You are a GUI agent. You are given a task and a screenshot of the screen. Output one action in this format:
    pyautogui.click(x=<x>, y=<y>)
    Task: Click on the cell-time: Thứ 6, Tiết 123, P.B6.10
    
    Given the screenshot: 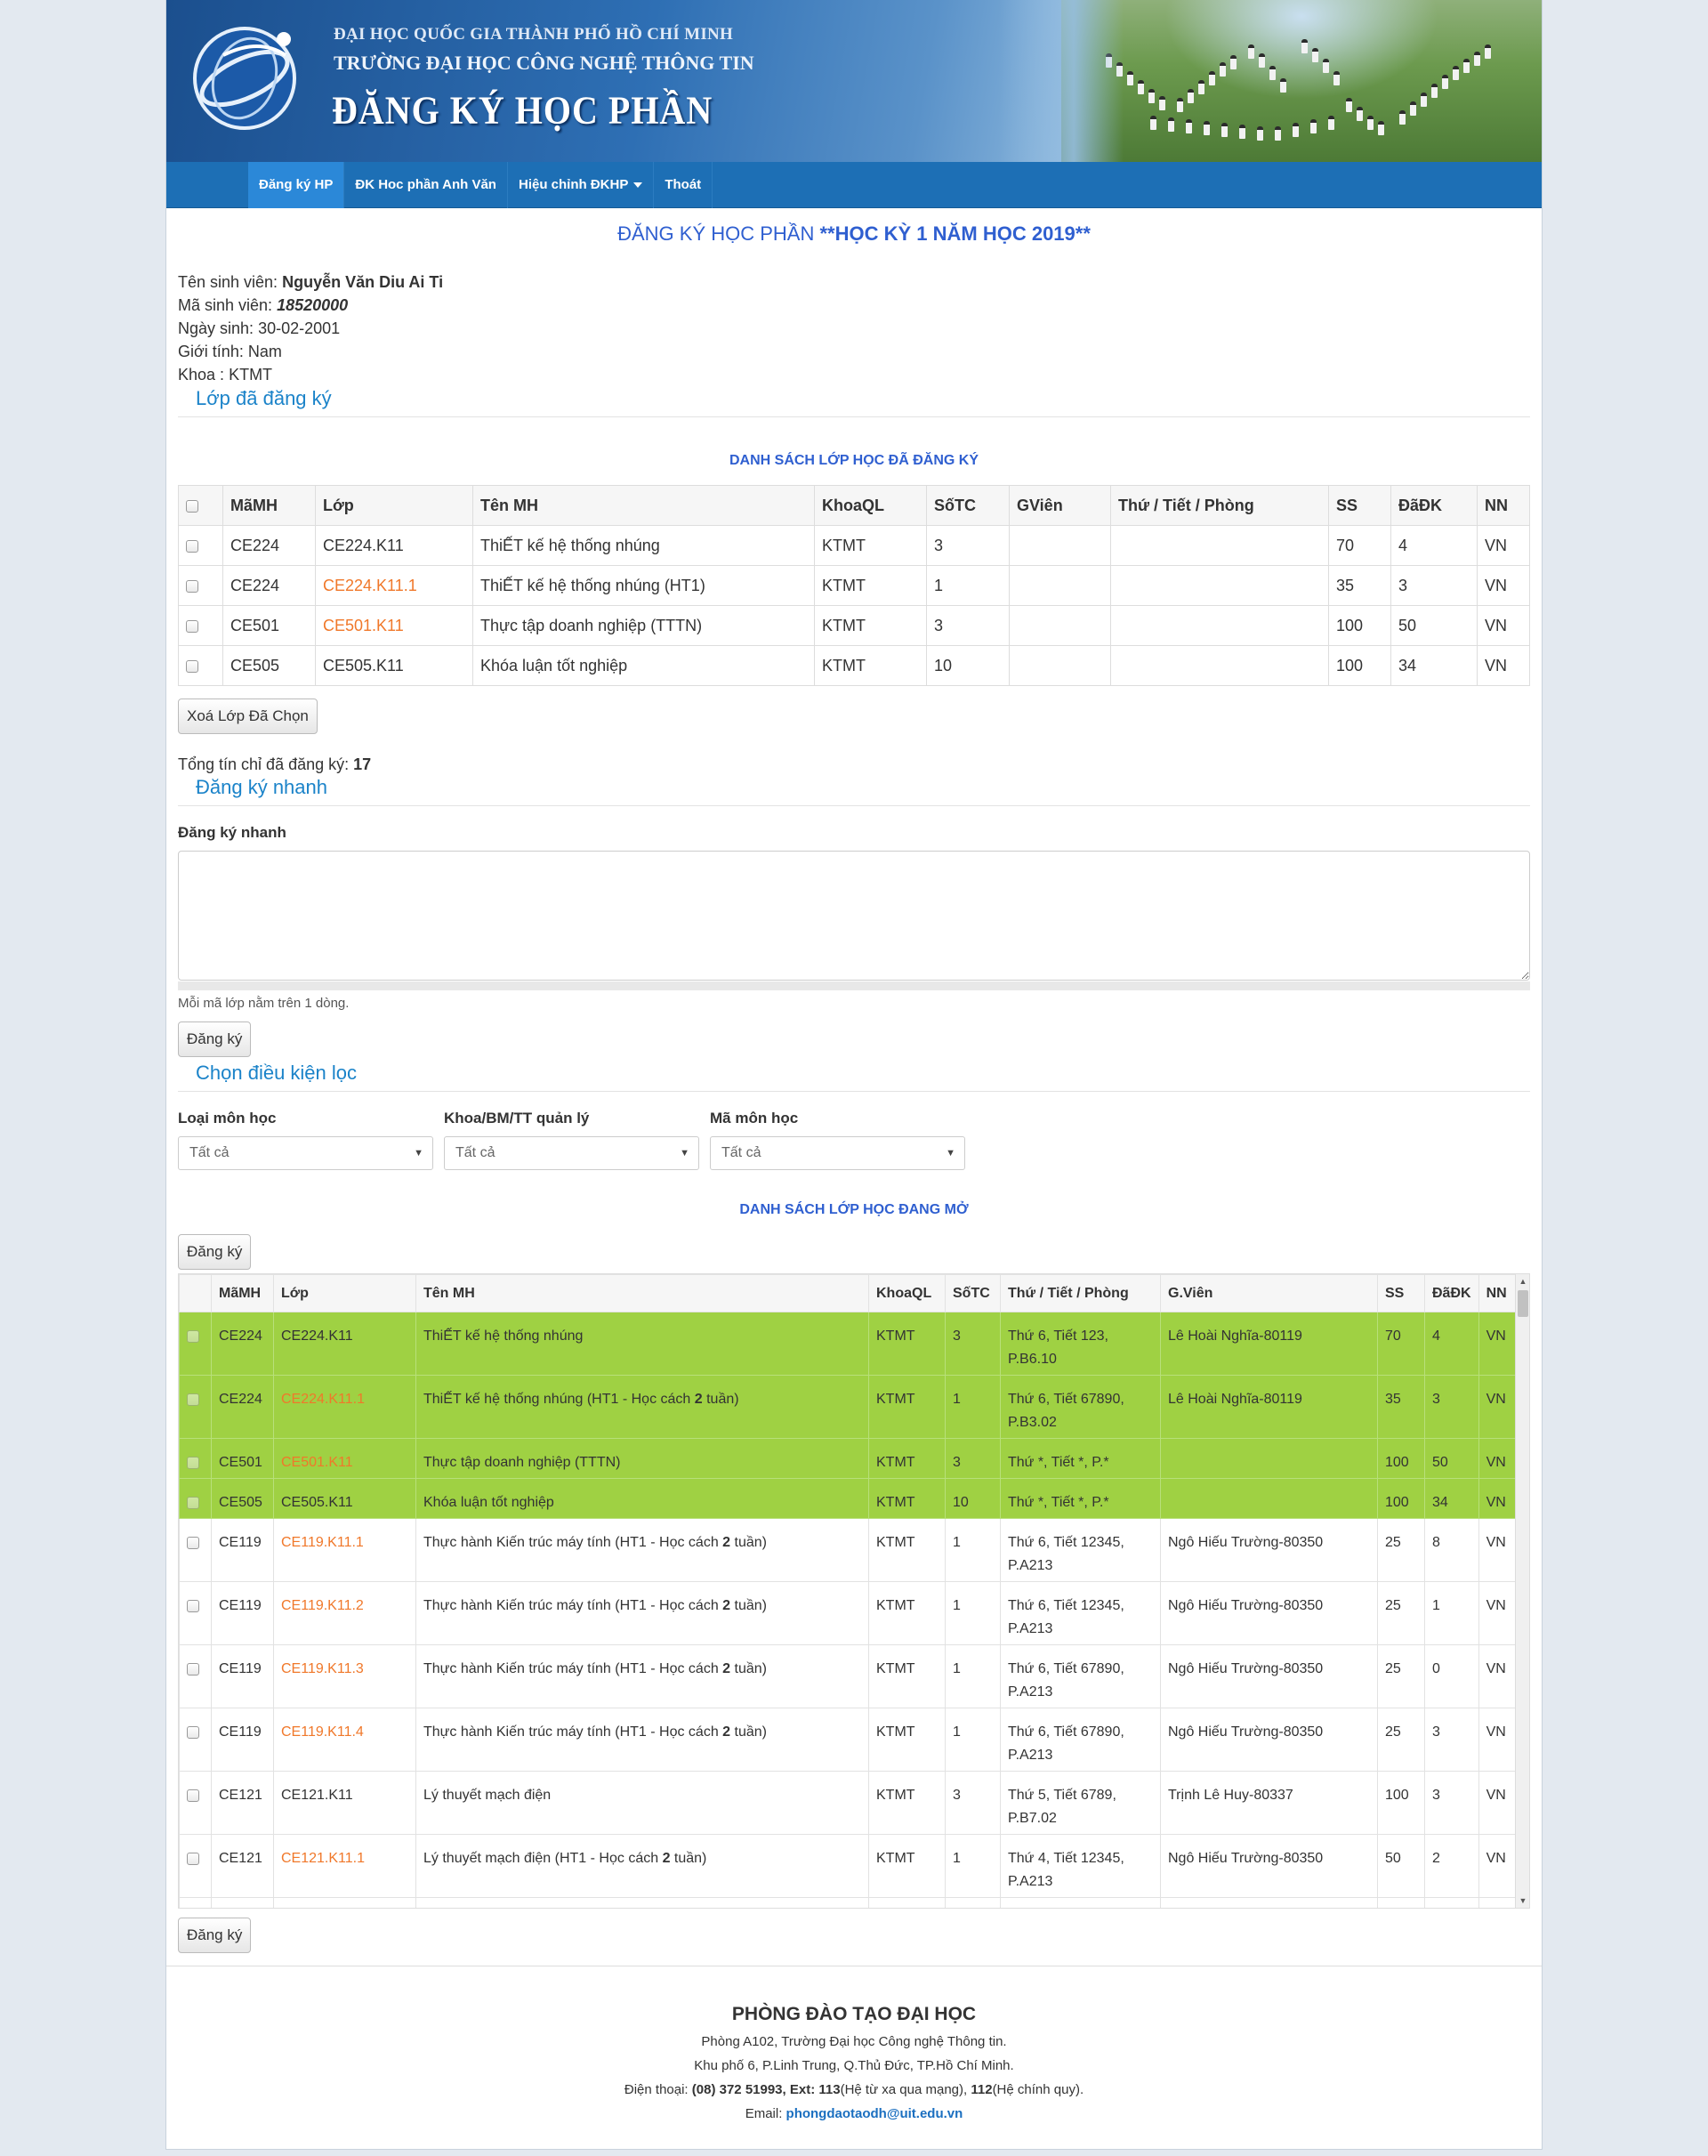 What is the action you would take?
    pyautogui.click(x=1080, y=1344)
    